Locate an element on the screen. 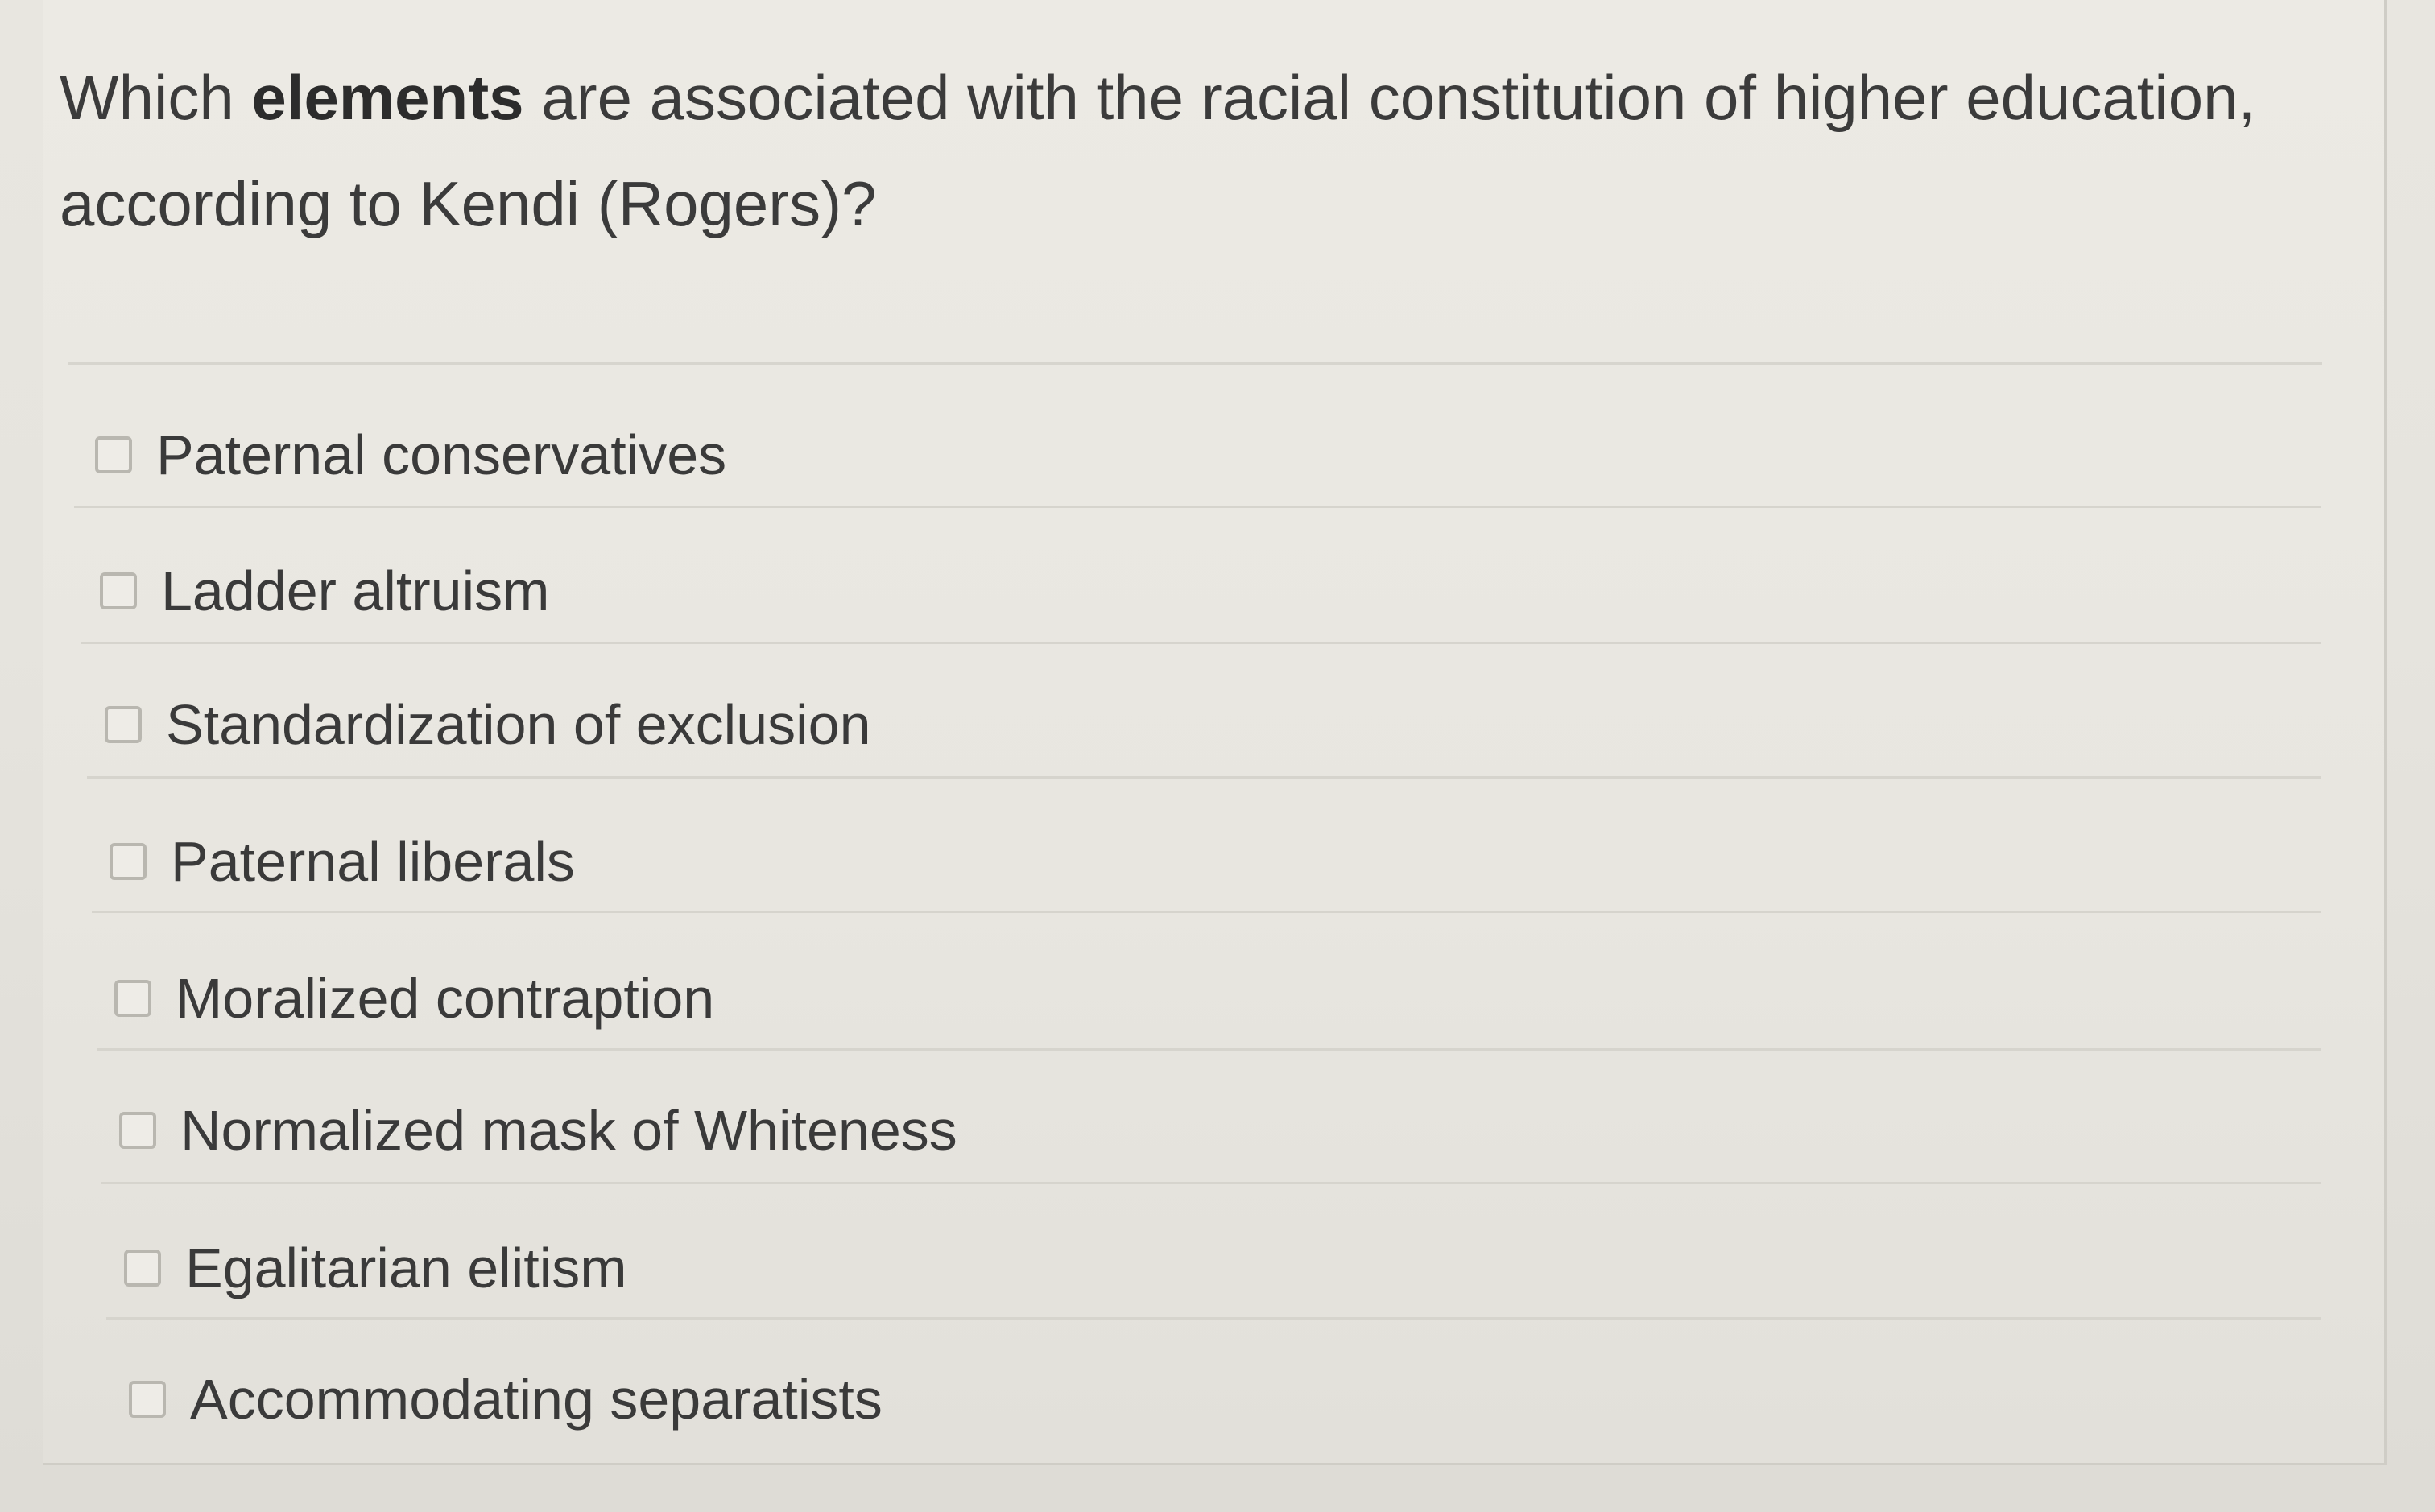 The height and width of the screenshot is (1512, 2435). option-label: Standardization of exclusion is located at coordinates (518, 724).